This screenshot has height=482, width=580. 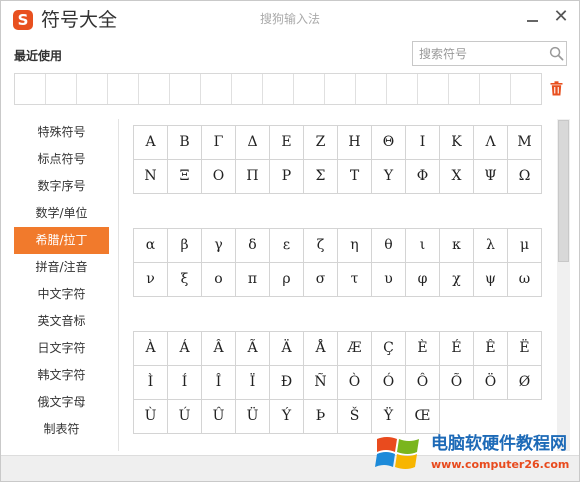 I want to click on symbol-cell: β, so click(x=185, y=246).